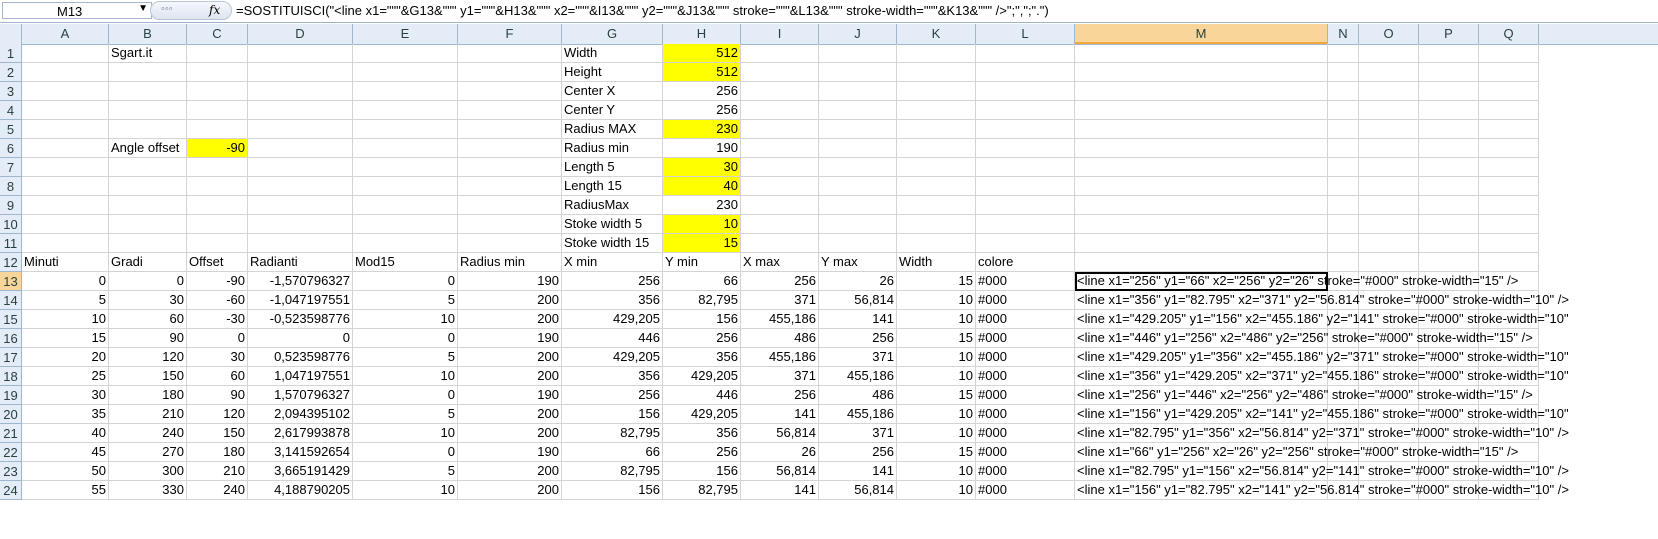 This screenshot has height=539, width=1658. What do you see at coordinates (1509, 91) in the screenshot?
I see `cell-q3` at bounding box center [1509, 91].